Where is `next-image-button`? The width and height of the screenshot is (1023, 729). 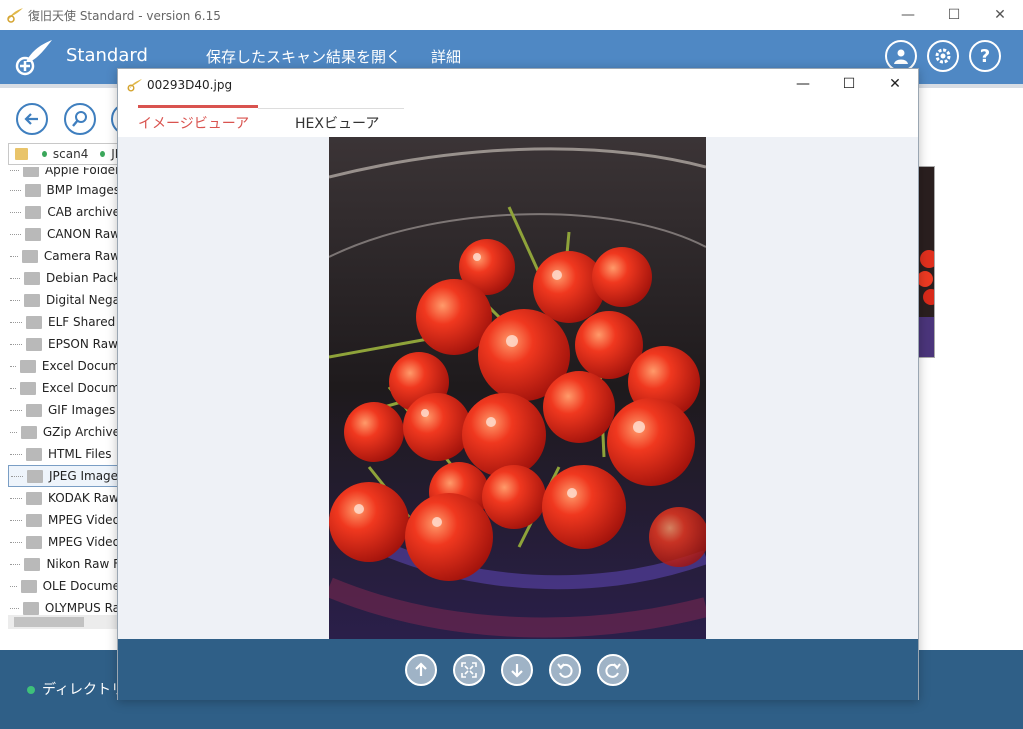
next-image-button is located at coordinates (517, 670).